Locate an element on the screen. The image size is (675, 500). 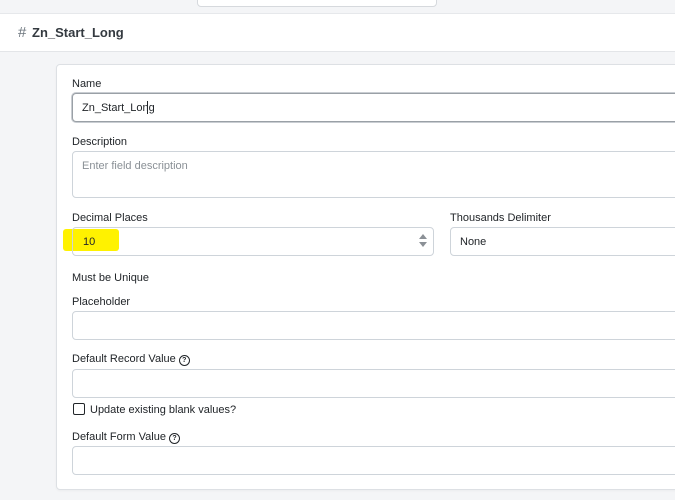
name-input is located at coordinates (373, 107).